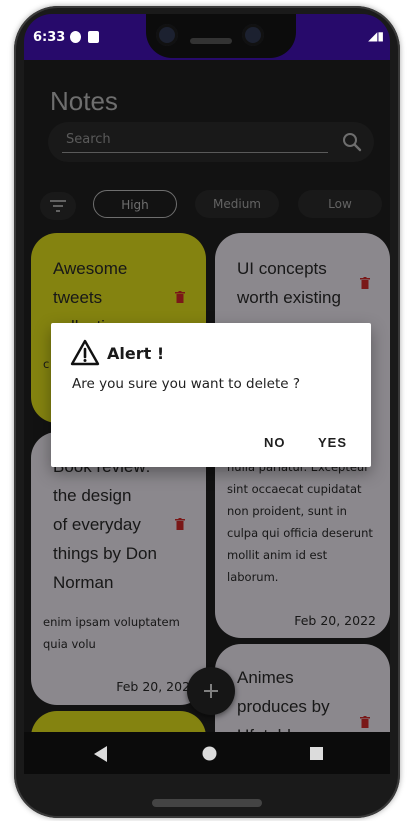 The image size is (412, 821). What do you see at coordinates (316, 753) in the screenshot?
I see `recents-icon` at bounding box center [316, 753].